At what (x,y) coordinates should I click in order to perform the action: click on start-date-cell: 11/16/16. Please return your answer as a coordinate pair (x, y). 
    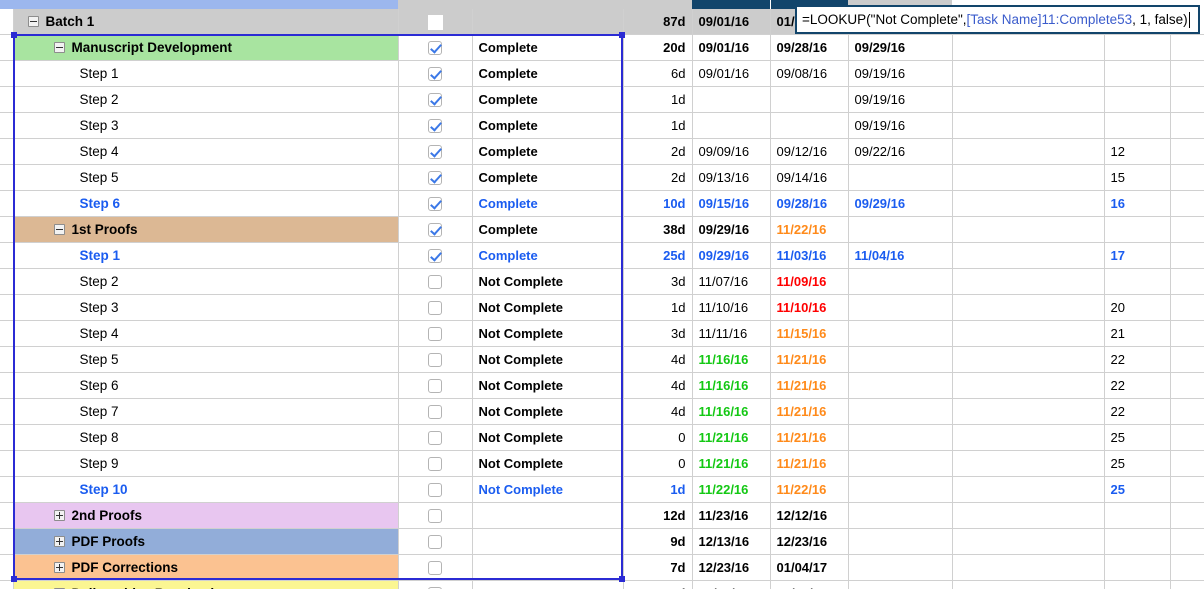
    Looking at the image, I should click on (731, 385).